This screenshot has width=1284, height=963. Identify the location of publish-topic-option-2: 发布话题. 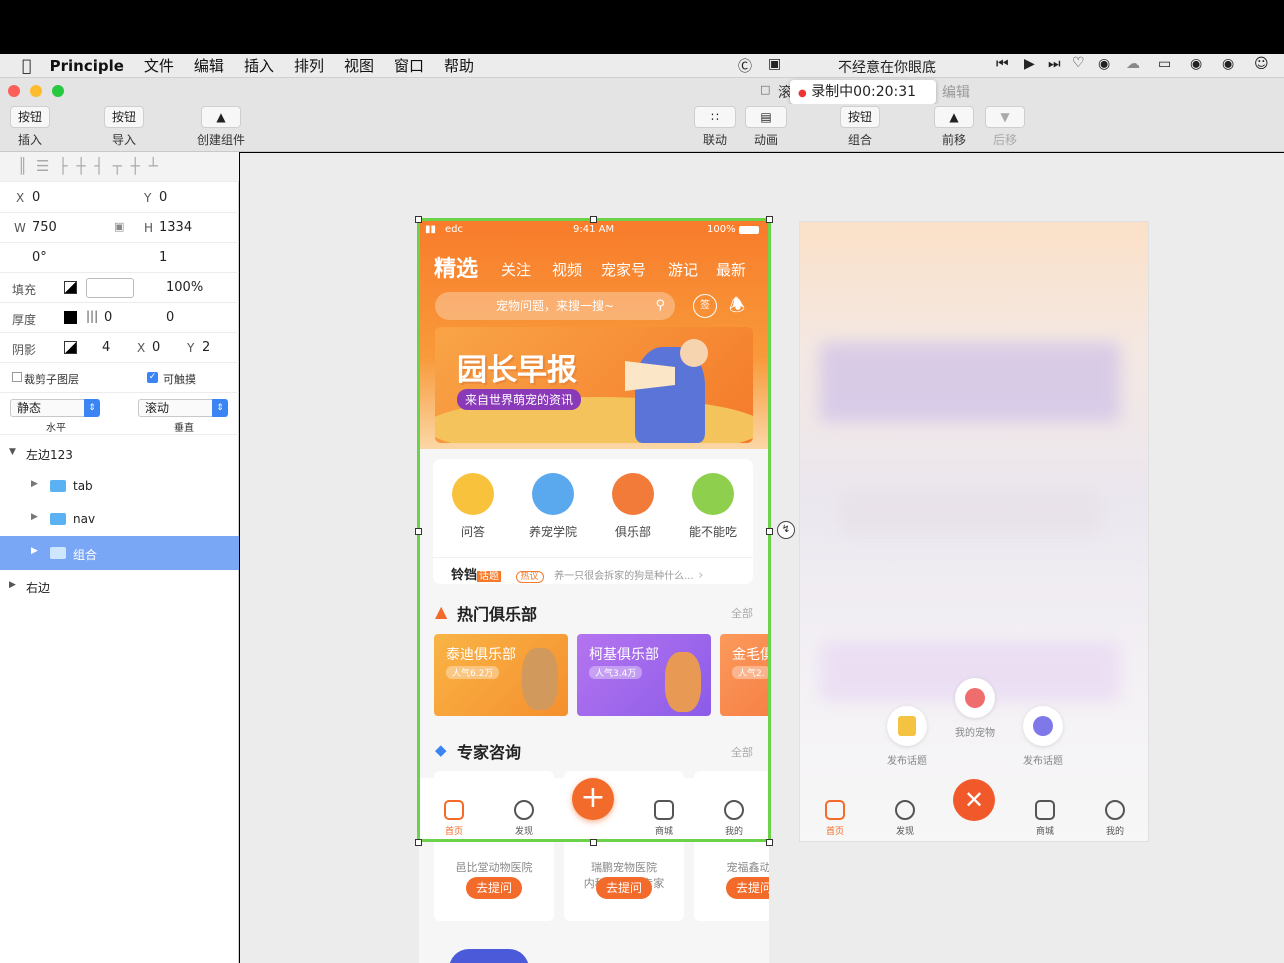
(1043, 736).